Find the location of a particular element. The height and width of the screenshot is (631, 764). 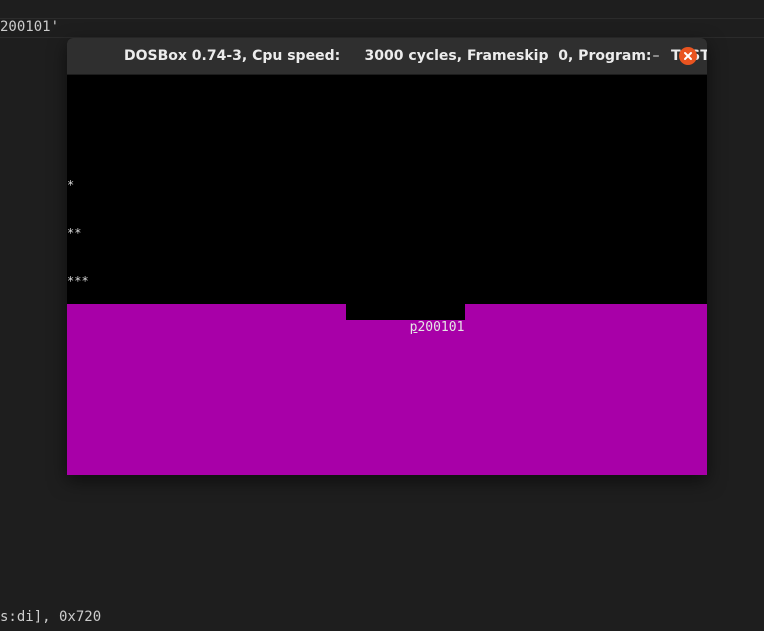

input-value: 200101 is located at coordinates (441, 327).